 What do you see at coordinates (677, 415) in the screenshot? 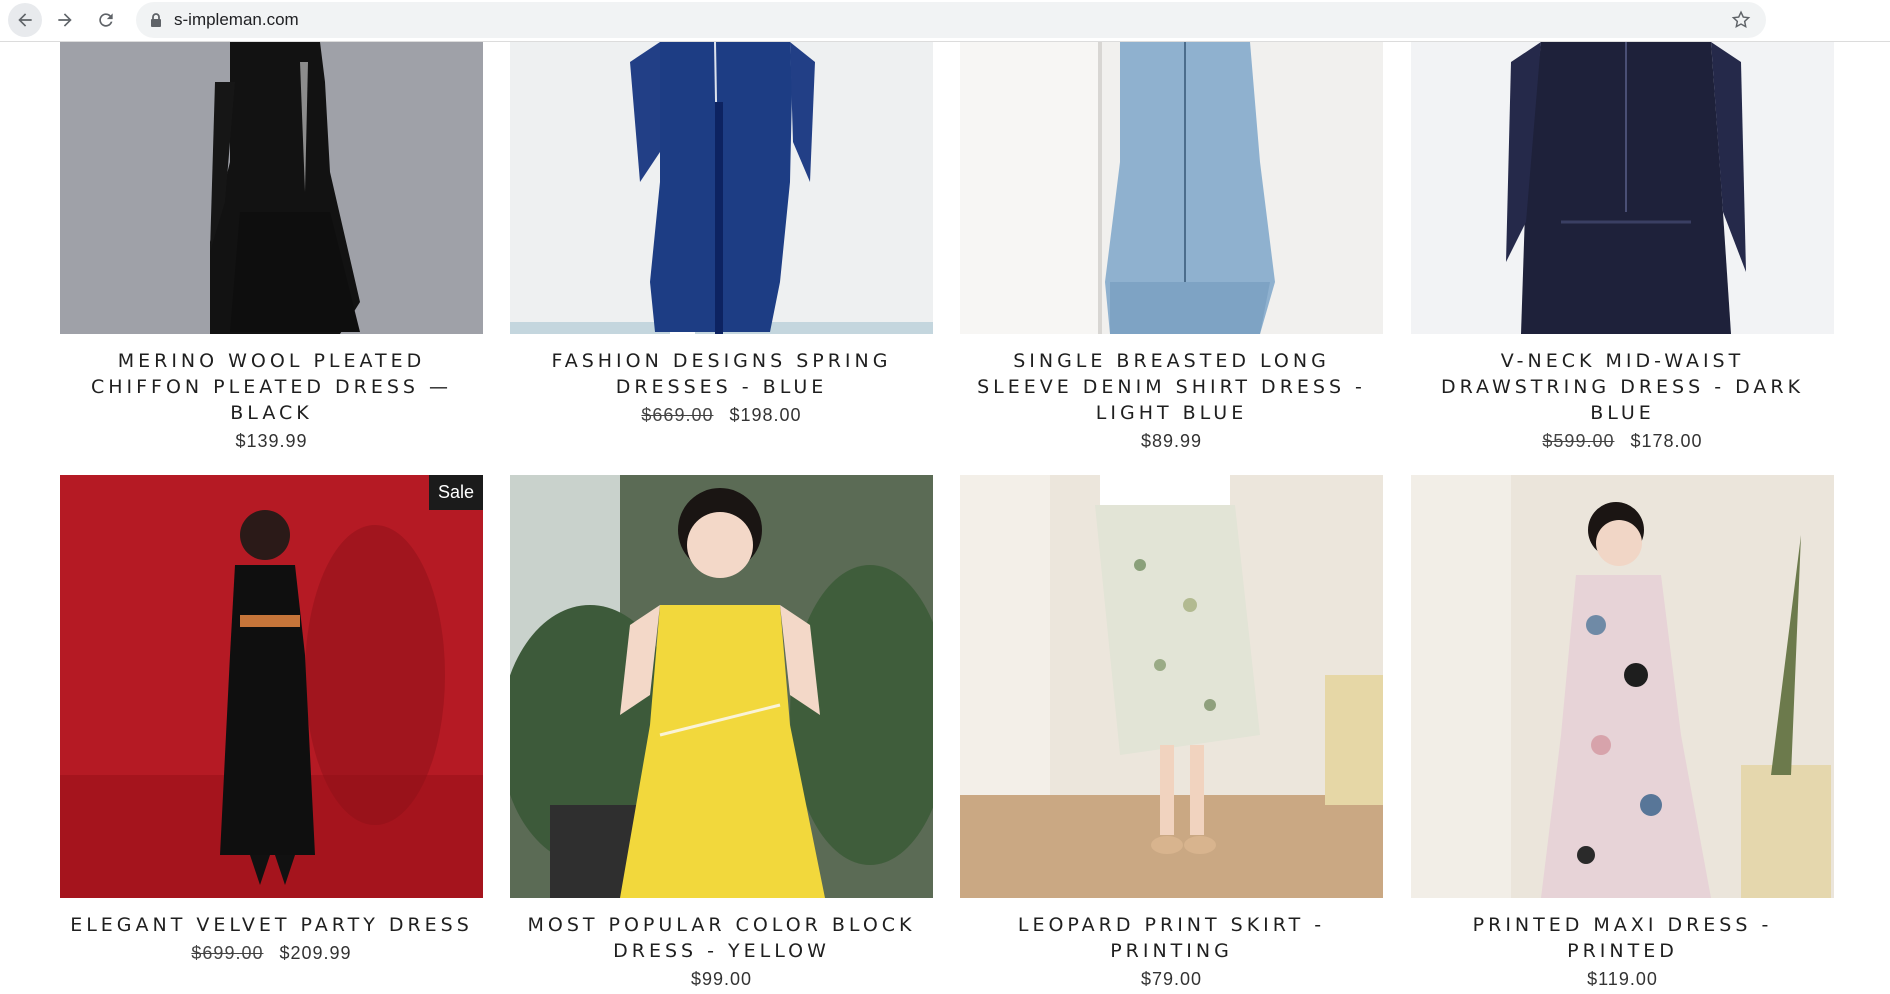
I see `product-old-price: $669.00` at bounding box center [677, 415].